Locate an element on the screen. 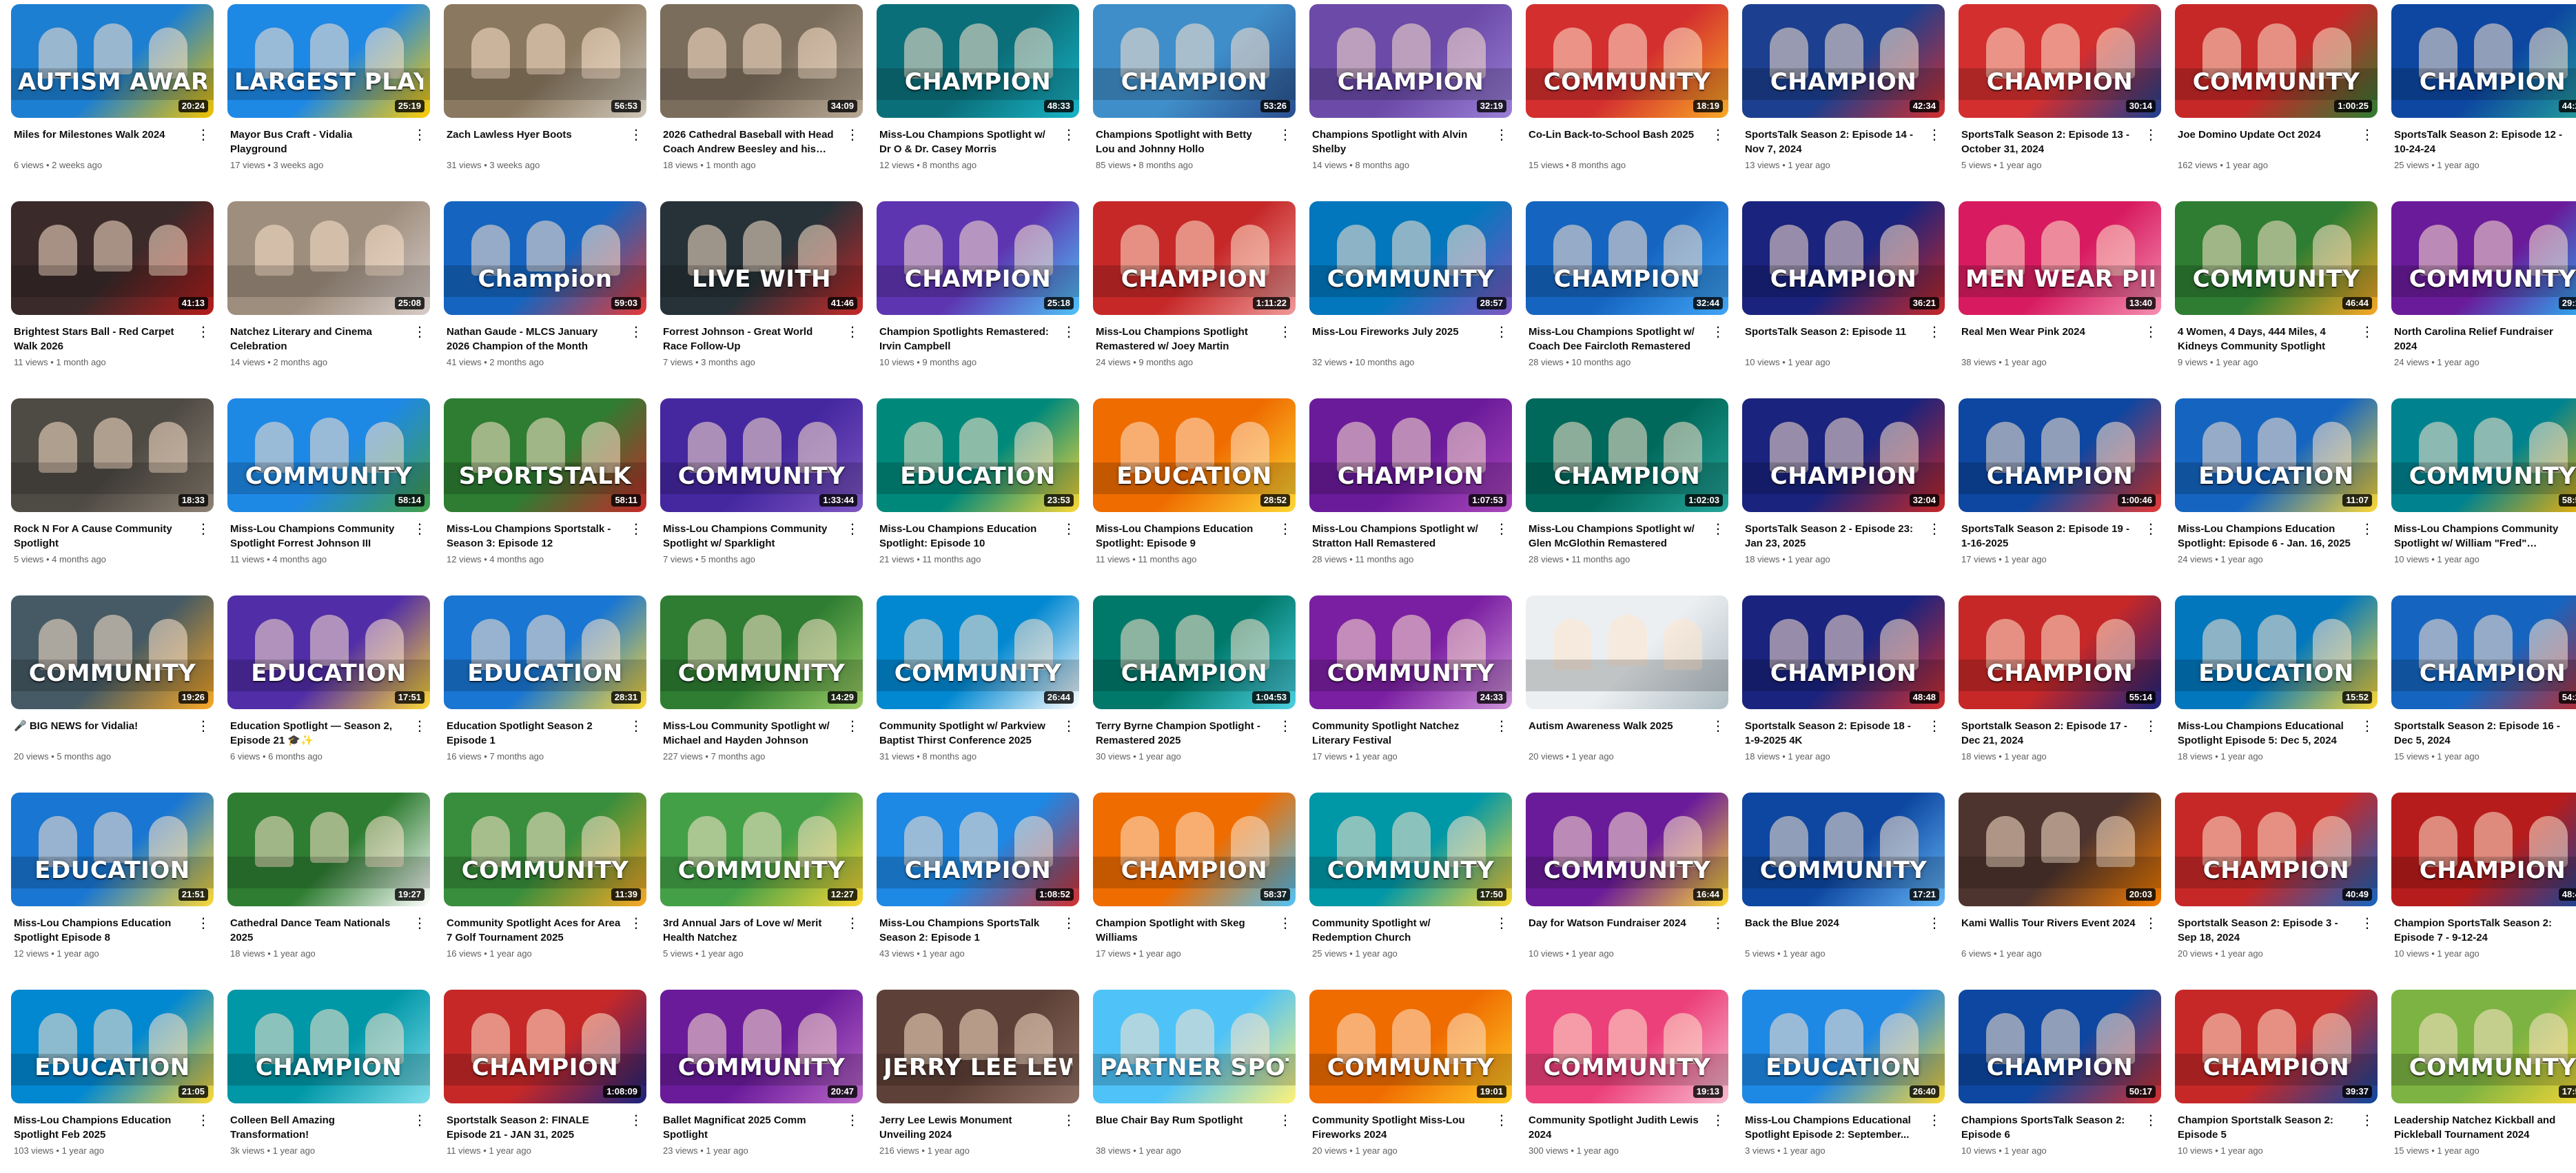 This screenshot has width=2576, height=1173. video-thumbnail is located at coordinates (1627, 652).